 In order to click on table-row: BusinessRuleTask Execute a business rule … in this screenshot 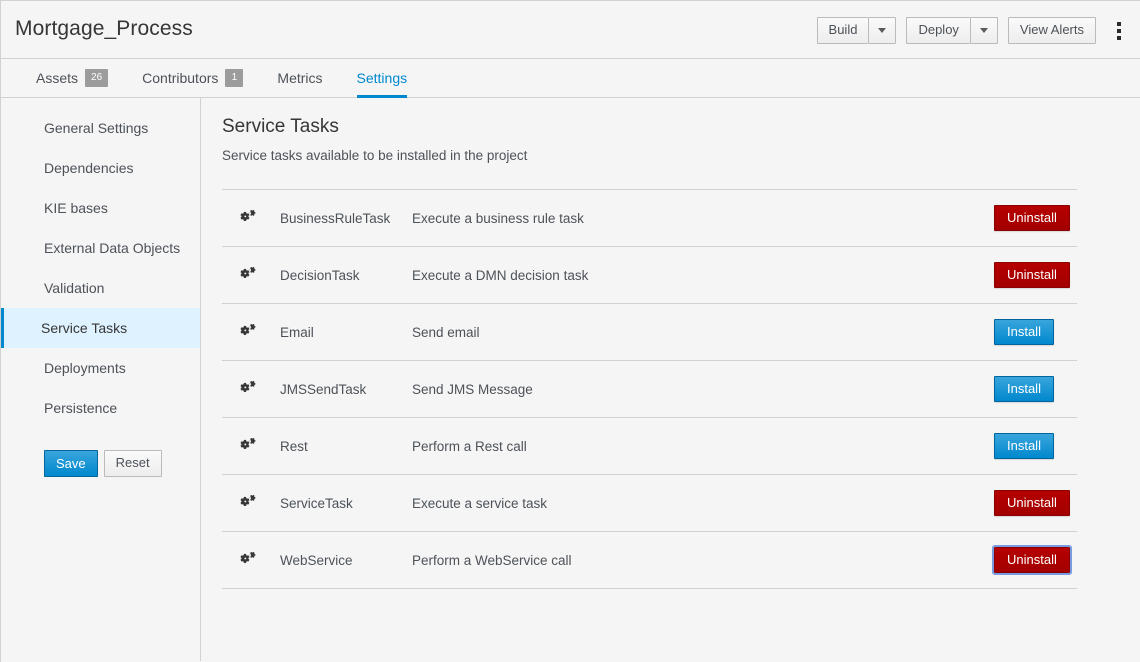, I will do `click(649, 218)`.